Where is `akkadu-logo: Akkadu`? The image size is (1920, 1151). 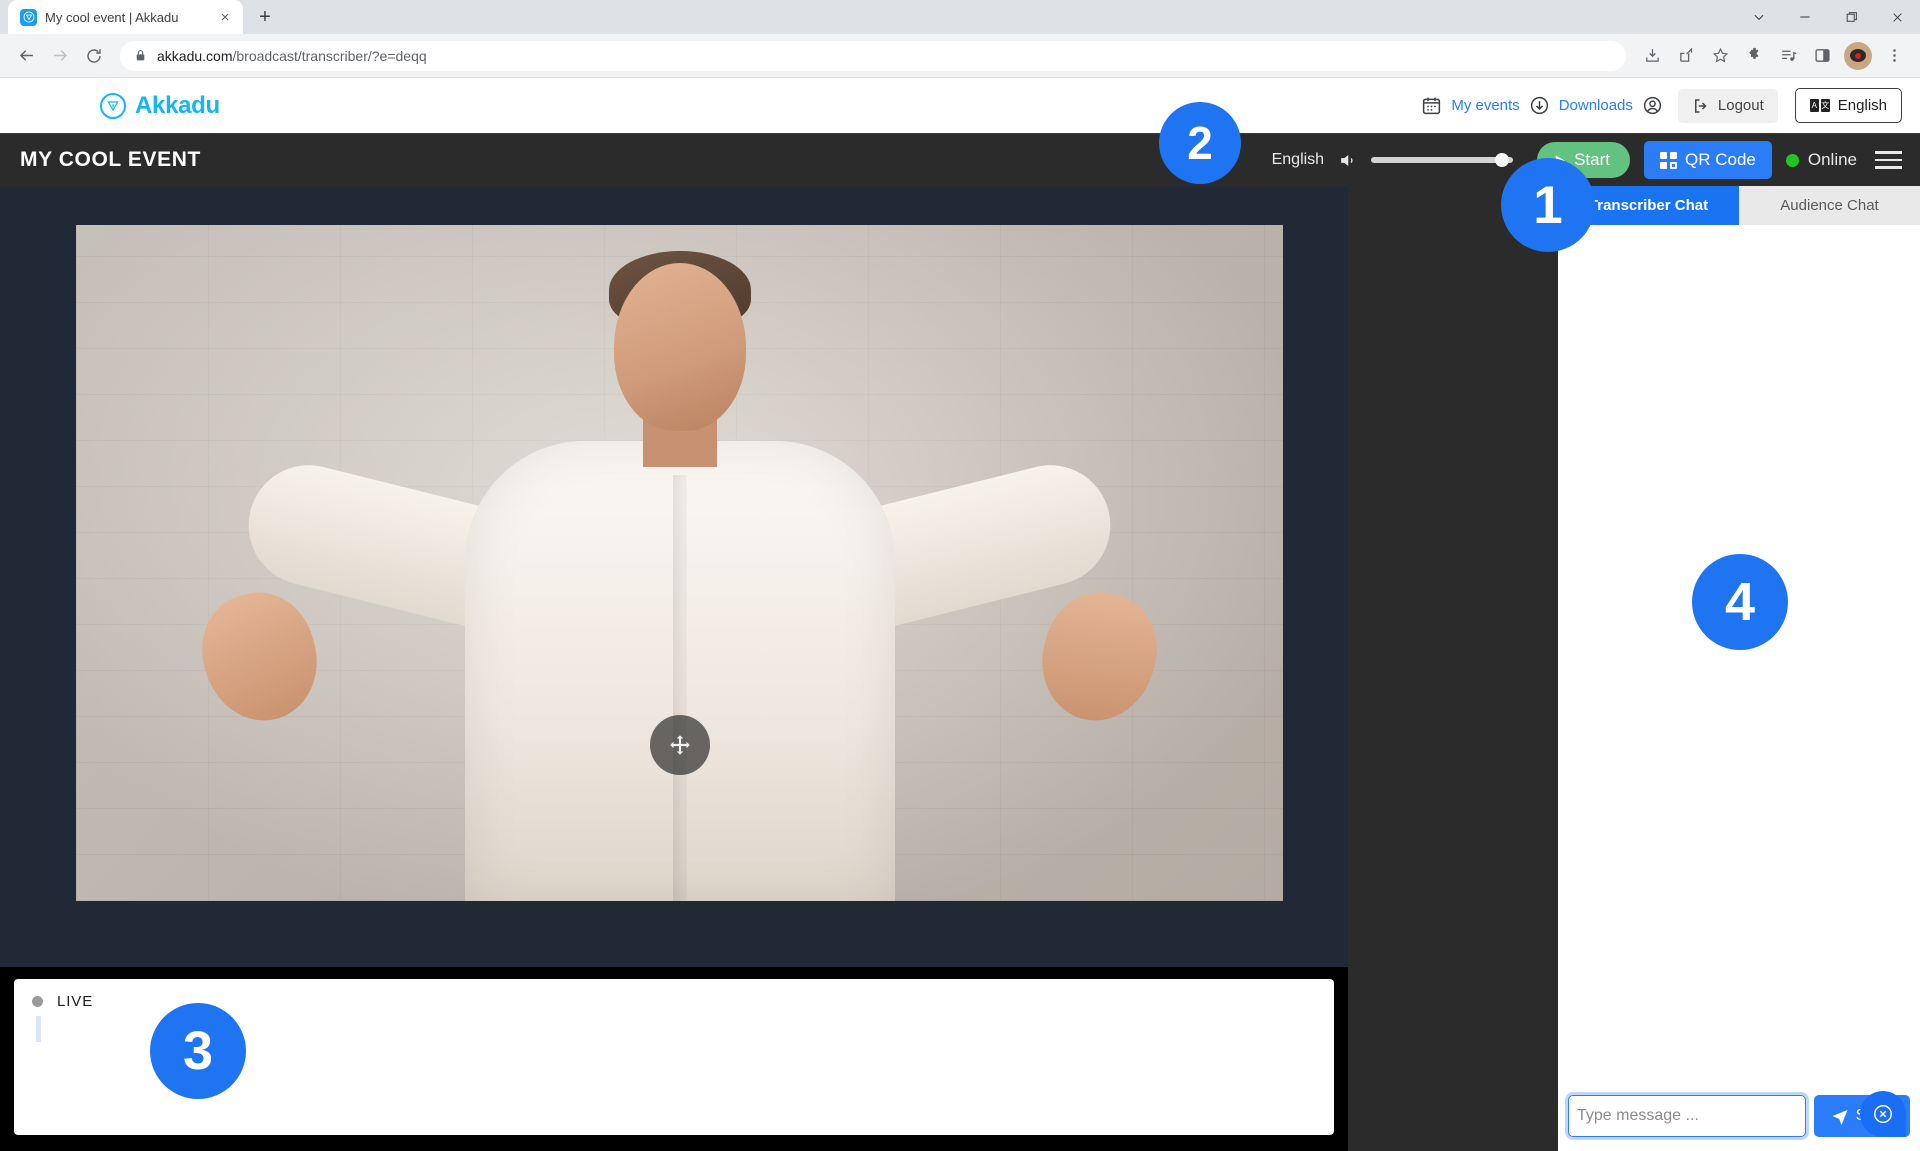
akkadu-logo: Akkadu is located at coordinates (160, 106).